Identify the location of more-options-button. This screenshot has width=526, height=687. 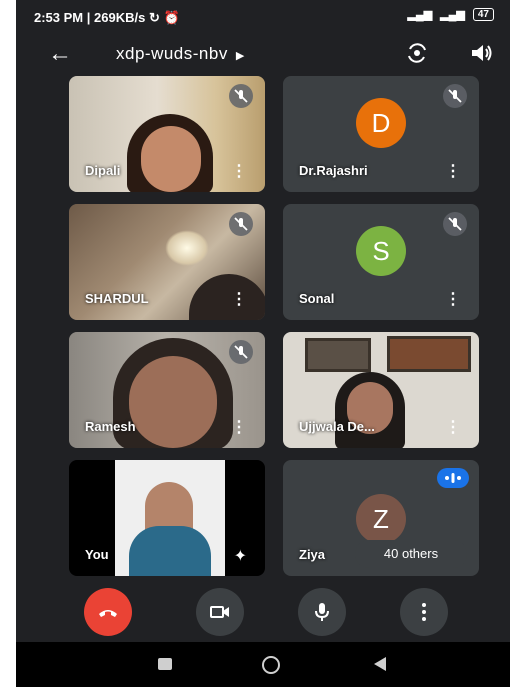
(424, 612).